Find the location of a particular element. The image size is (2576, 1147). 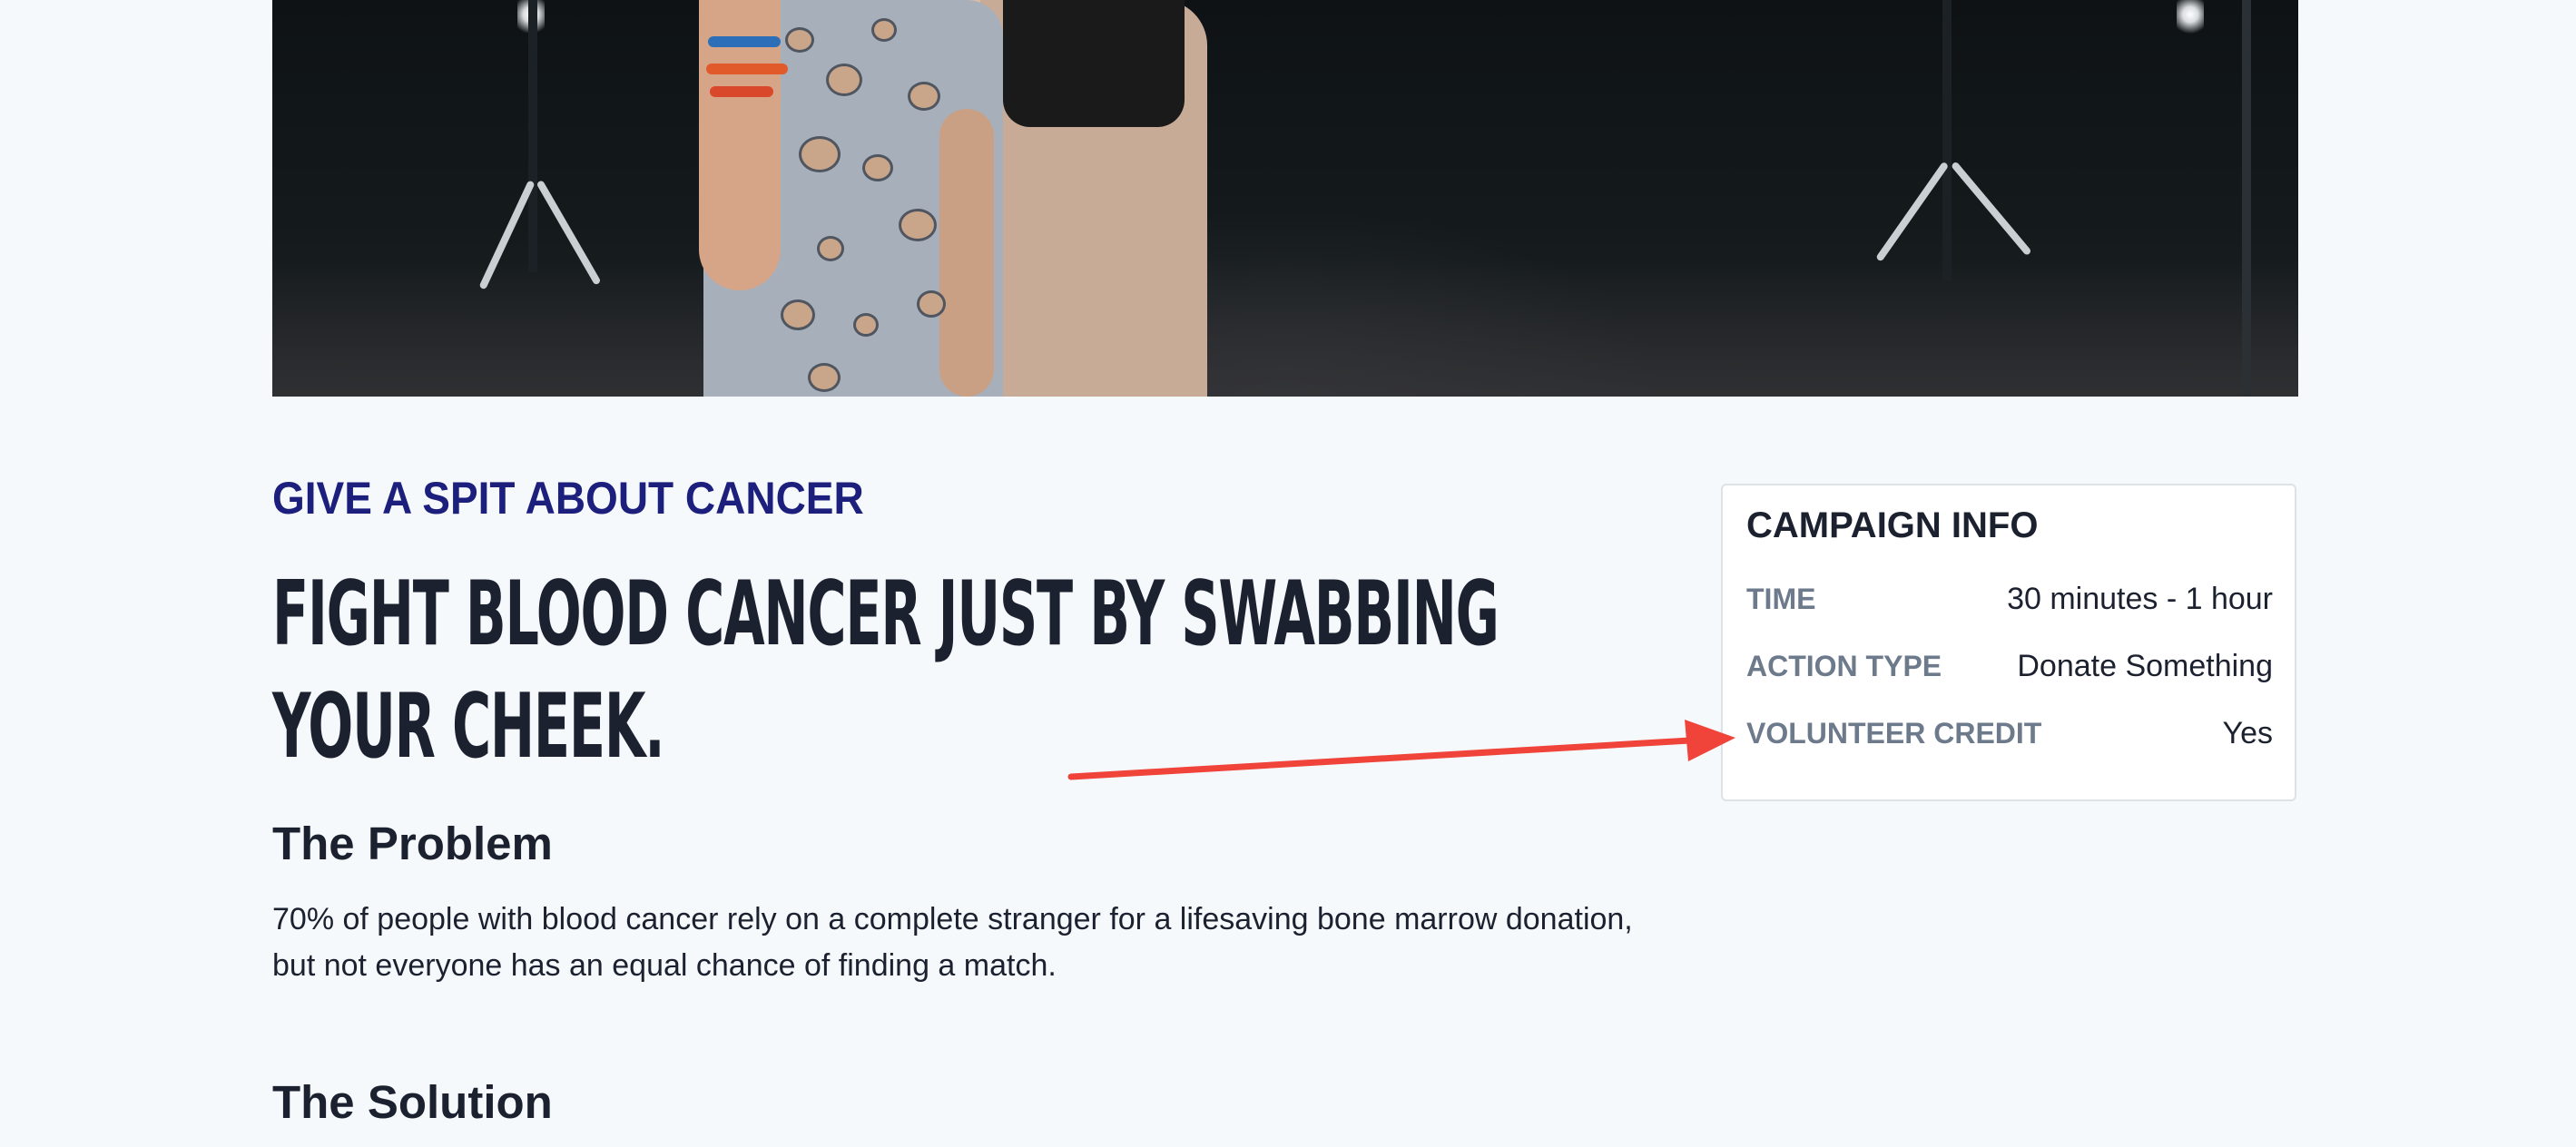

volunteer-credit-value: Yes is located at coordinates (2247, 732).